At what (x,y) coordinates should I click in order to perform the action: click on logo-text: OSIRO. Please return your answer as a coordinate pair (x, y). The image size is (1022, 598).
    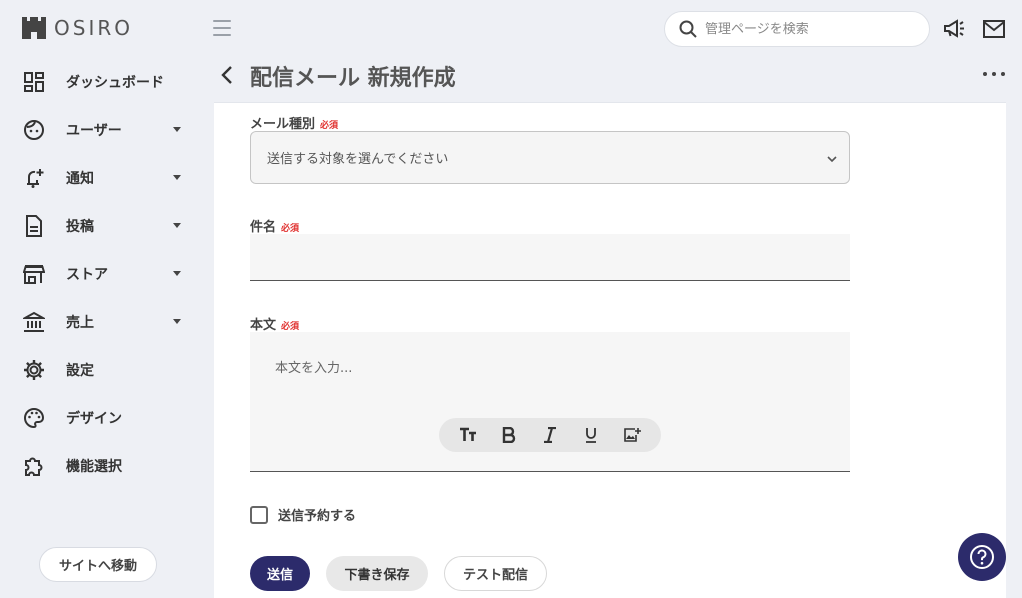
    Looking at the image, I should click on (93, 28).